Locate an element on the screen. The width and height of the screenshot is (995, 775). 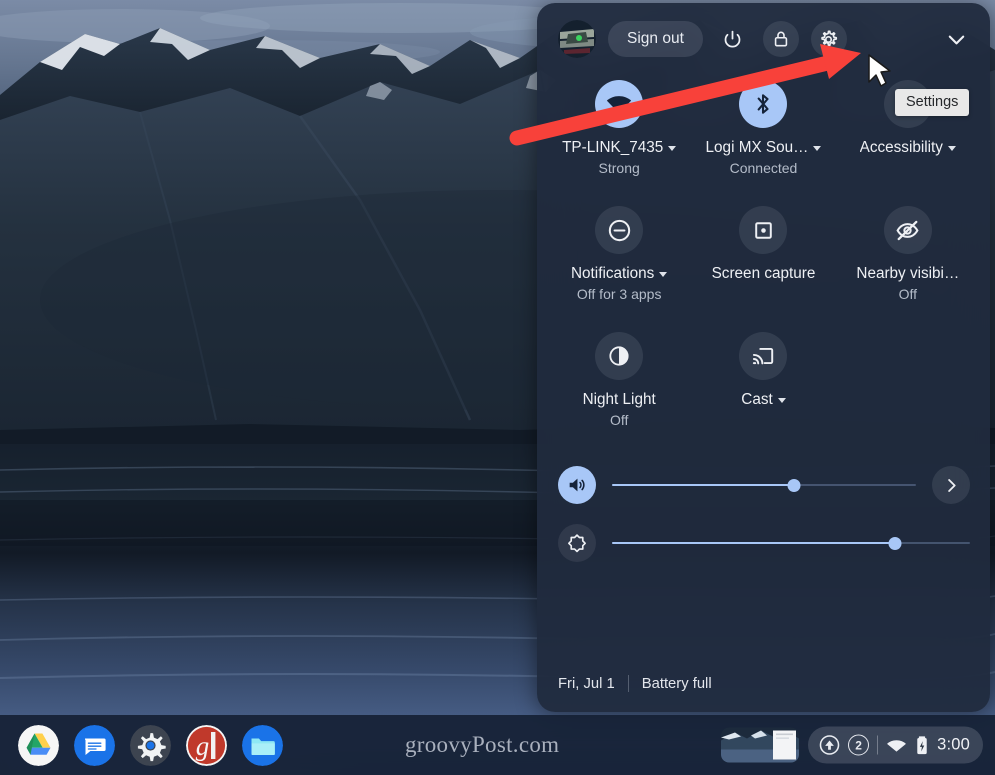
brightness-slider is located at coordinates (791, 543).